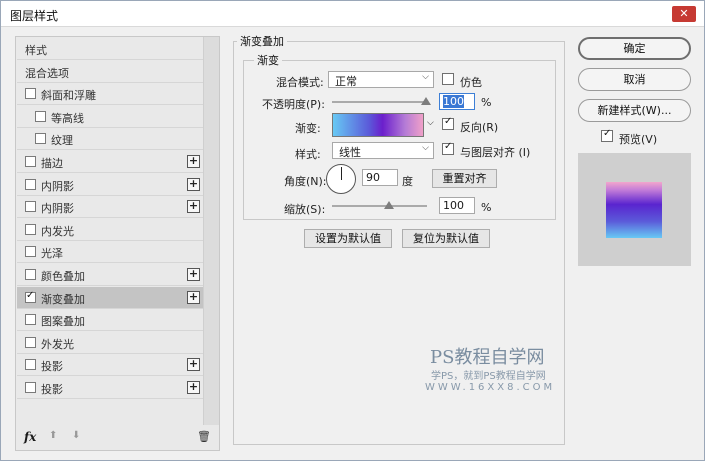 Image resolution: width=705 pixels, height=461 pixels. I want to click on gradient-style-value: 线性, so click(350, 152).